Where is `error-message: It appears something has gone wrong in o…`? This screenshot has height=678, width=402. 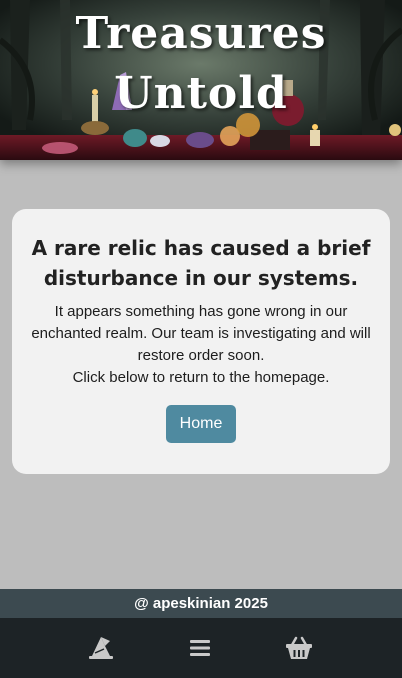 error-message: It appears something has gone wrong in o… is located at coordinates (201, 333).